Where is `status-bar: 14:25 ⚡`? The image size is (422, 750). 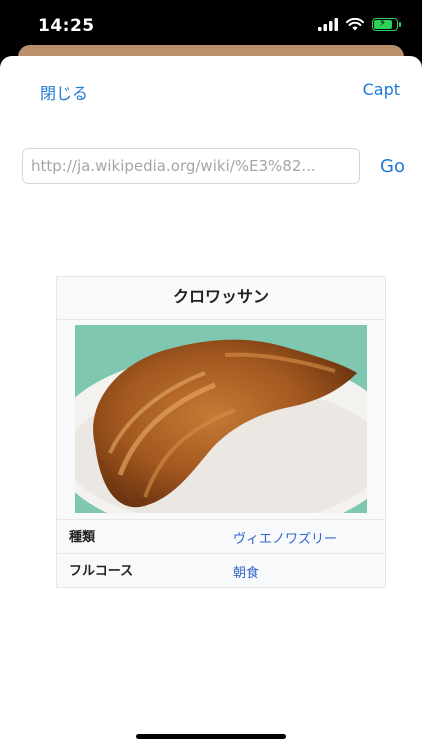 status-bar: 14:25 ⚡ is located at coordinates (211, 24).